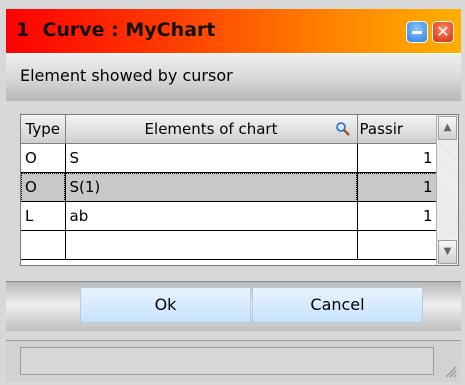 This screenshot has width=465, height=385. Describe the element at coordinates (165, 305) in the screenshot. I see `ok-button: Ok` at that location.